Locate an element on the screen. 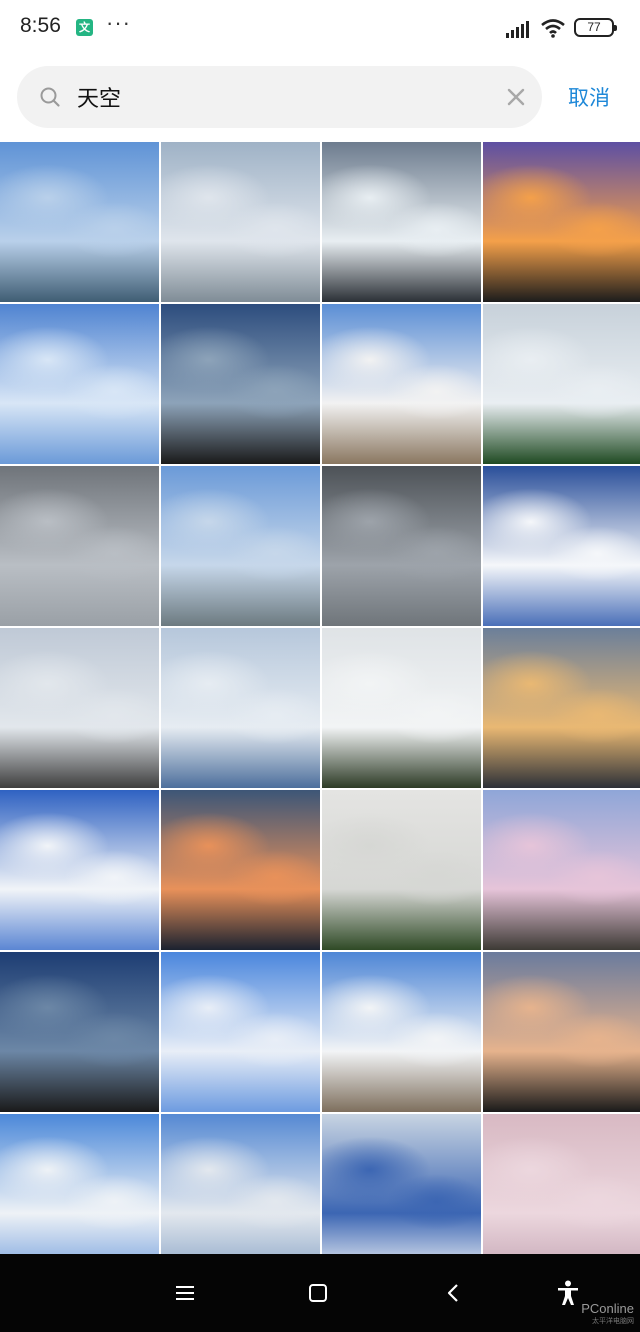 The height and width of the screenshot is (1332, 640). status-time: 8:56 is located at coordinates (40, 25).